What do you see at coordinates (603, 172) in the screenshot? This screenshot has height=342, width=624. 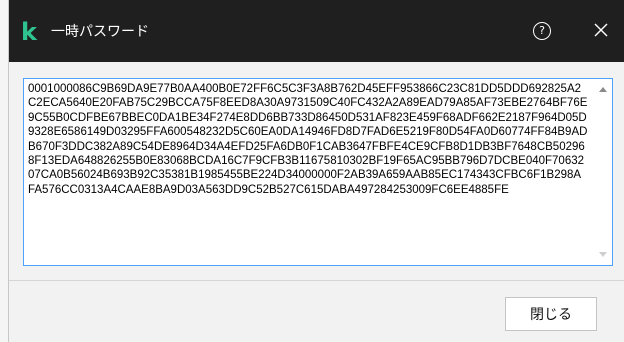 I see `vertical-scrollbar` at bounding box center [603, 172].